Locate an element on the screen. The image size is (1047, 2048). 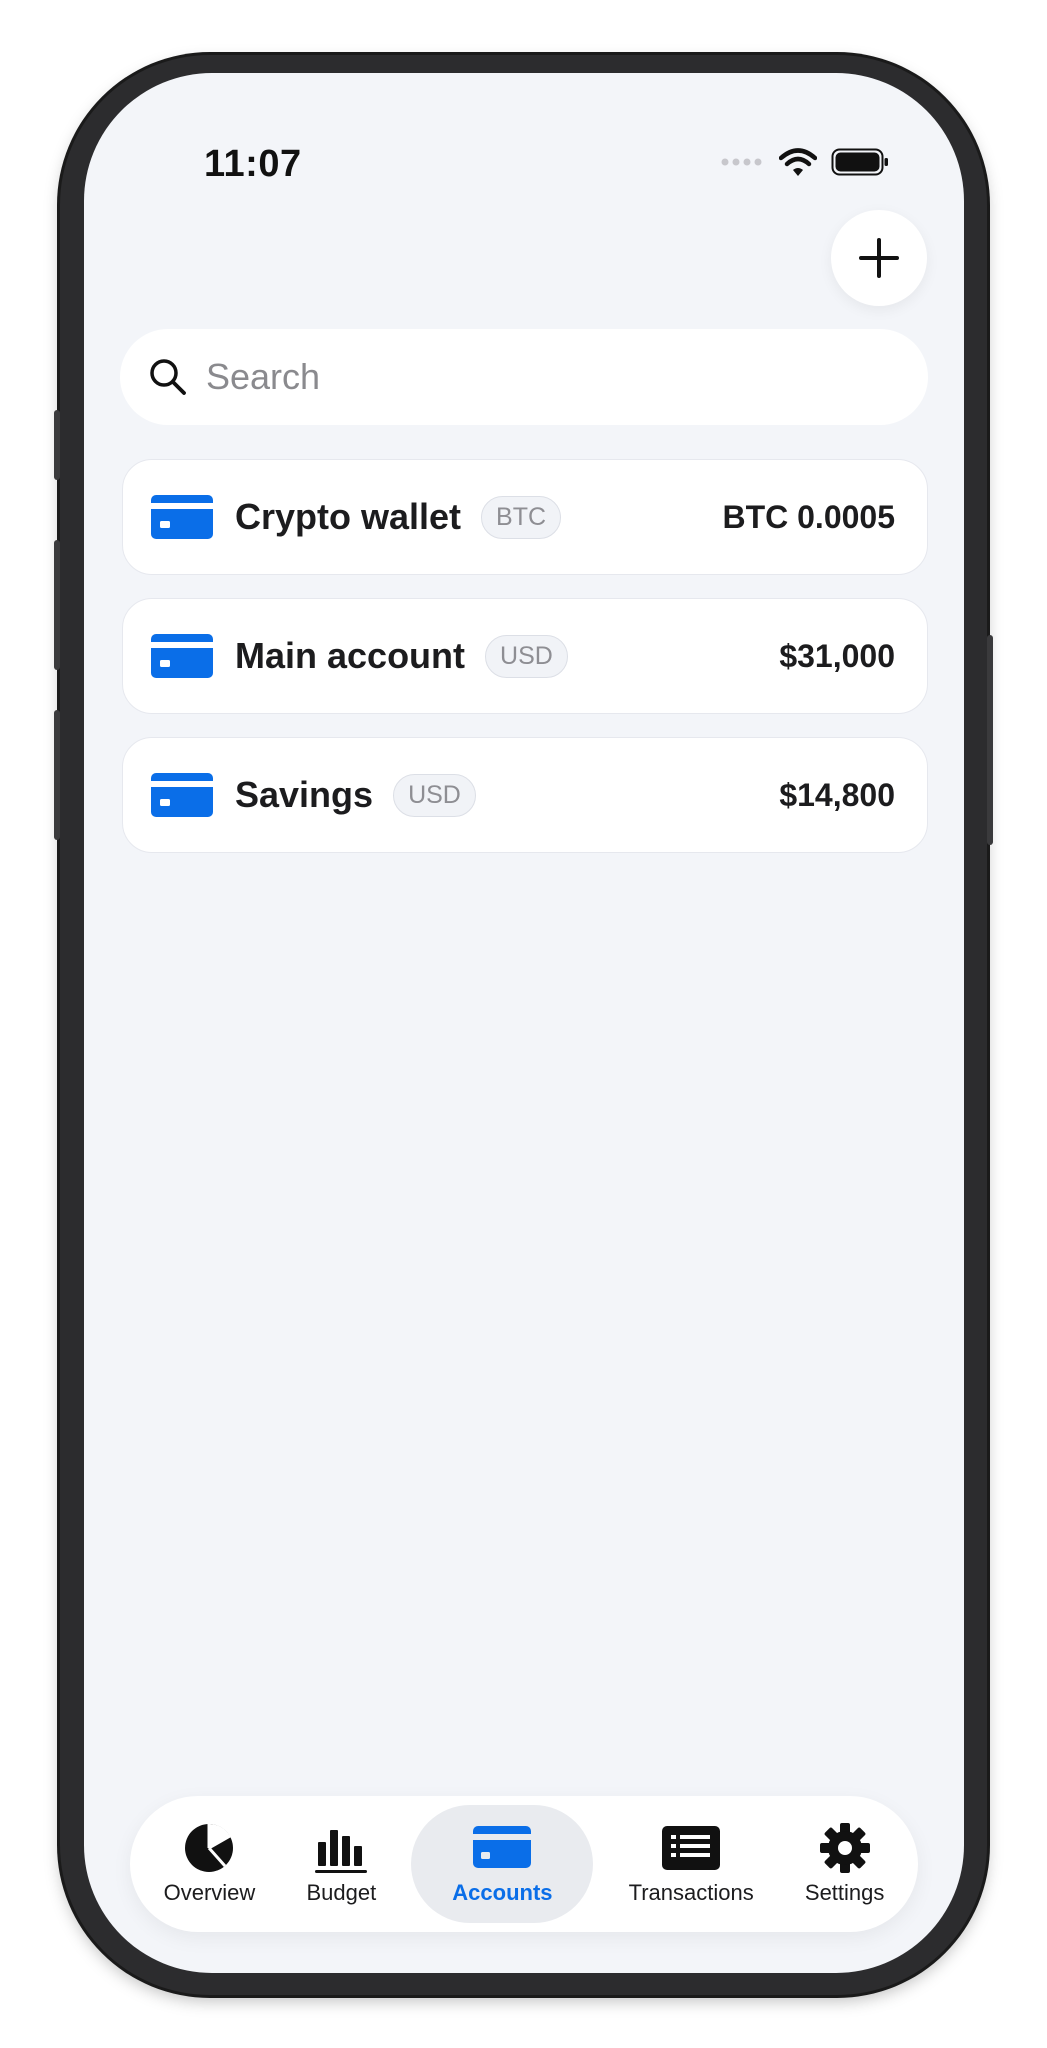
add-account-button is located at coordinates (879, 258).